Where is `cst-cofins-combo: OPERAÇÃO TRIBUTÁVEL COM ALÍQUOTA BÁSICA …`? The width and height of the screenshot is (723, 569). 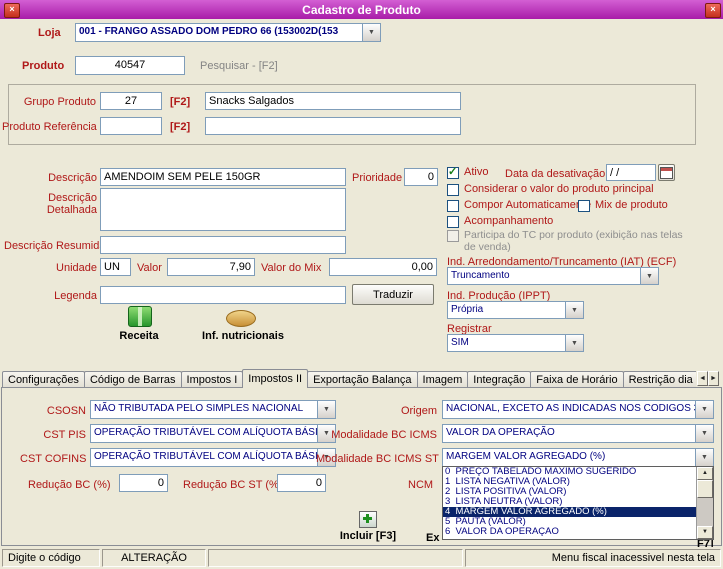 cst-cofins-combo: OPERAÇÃO TRIBUTÁVEL COM ALÍQUOTA BÁSICA … is located at coordinates (213, 457).